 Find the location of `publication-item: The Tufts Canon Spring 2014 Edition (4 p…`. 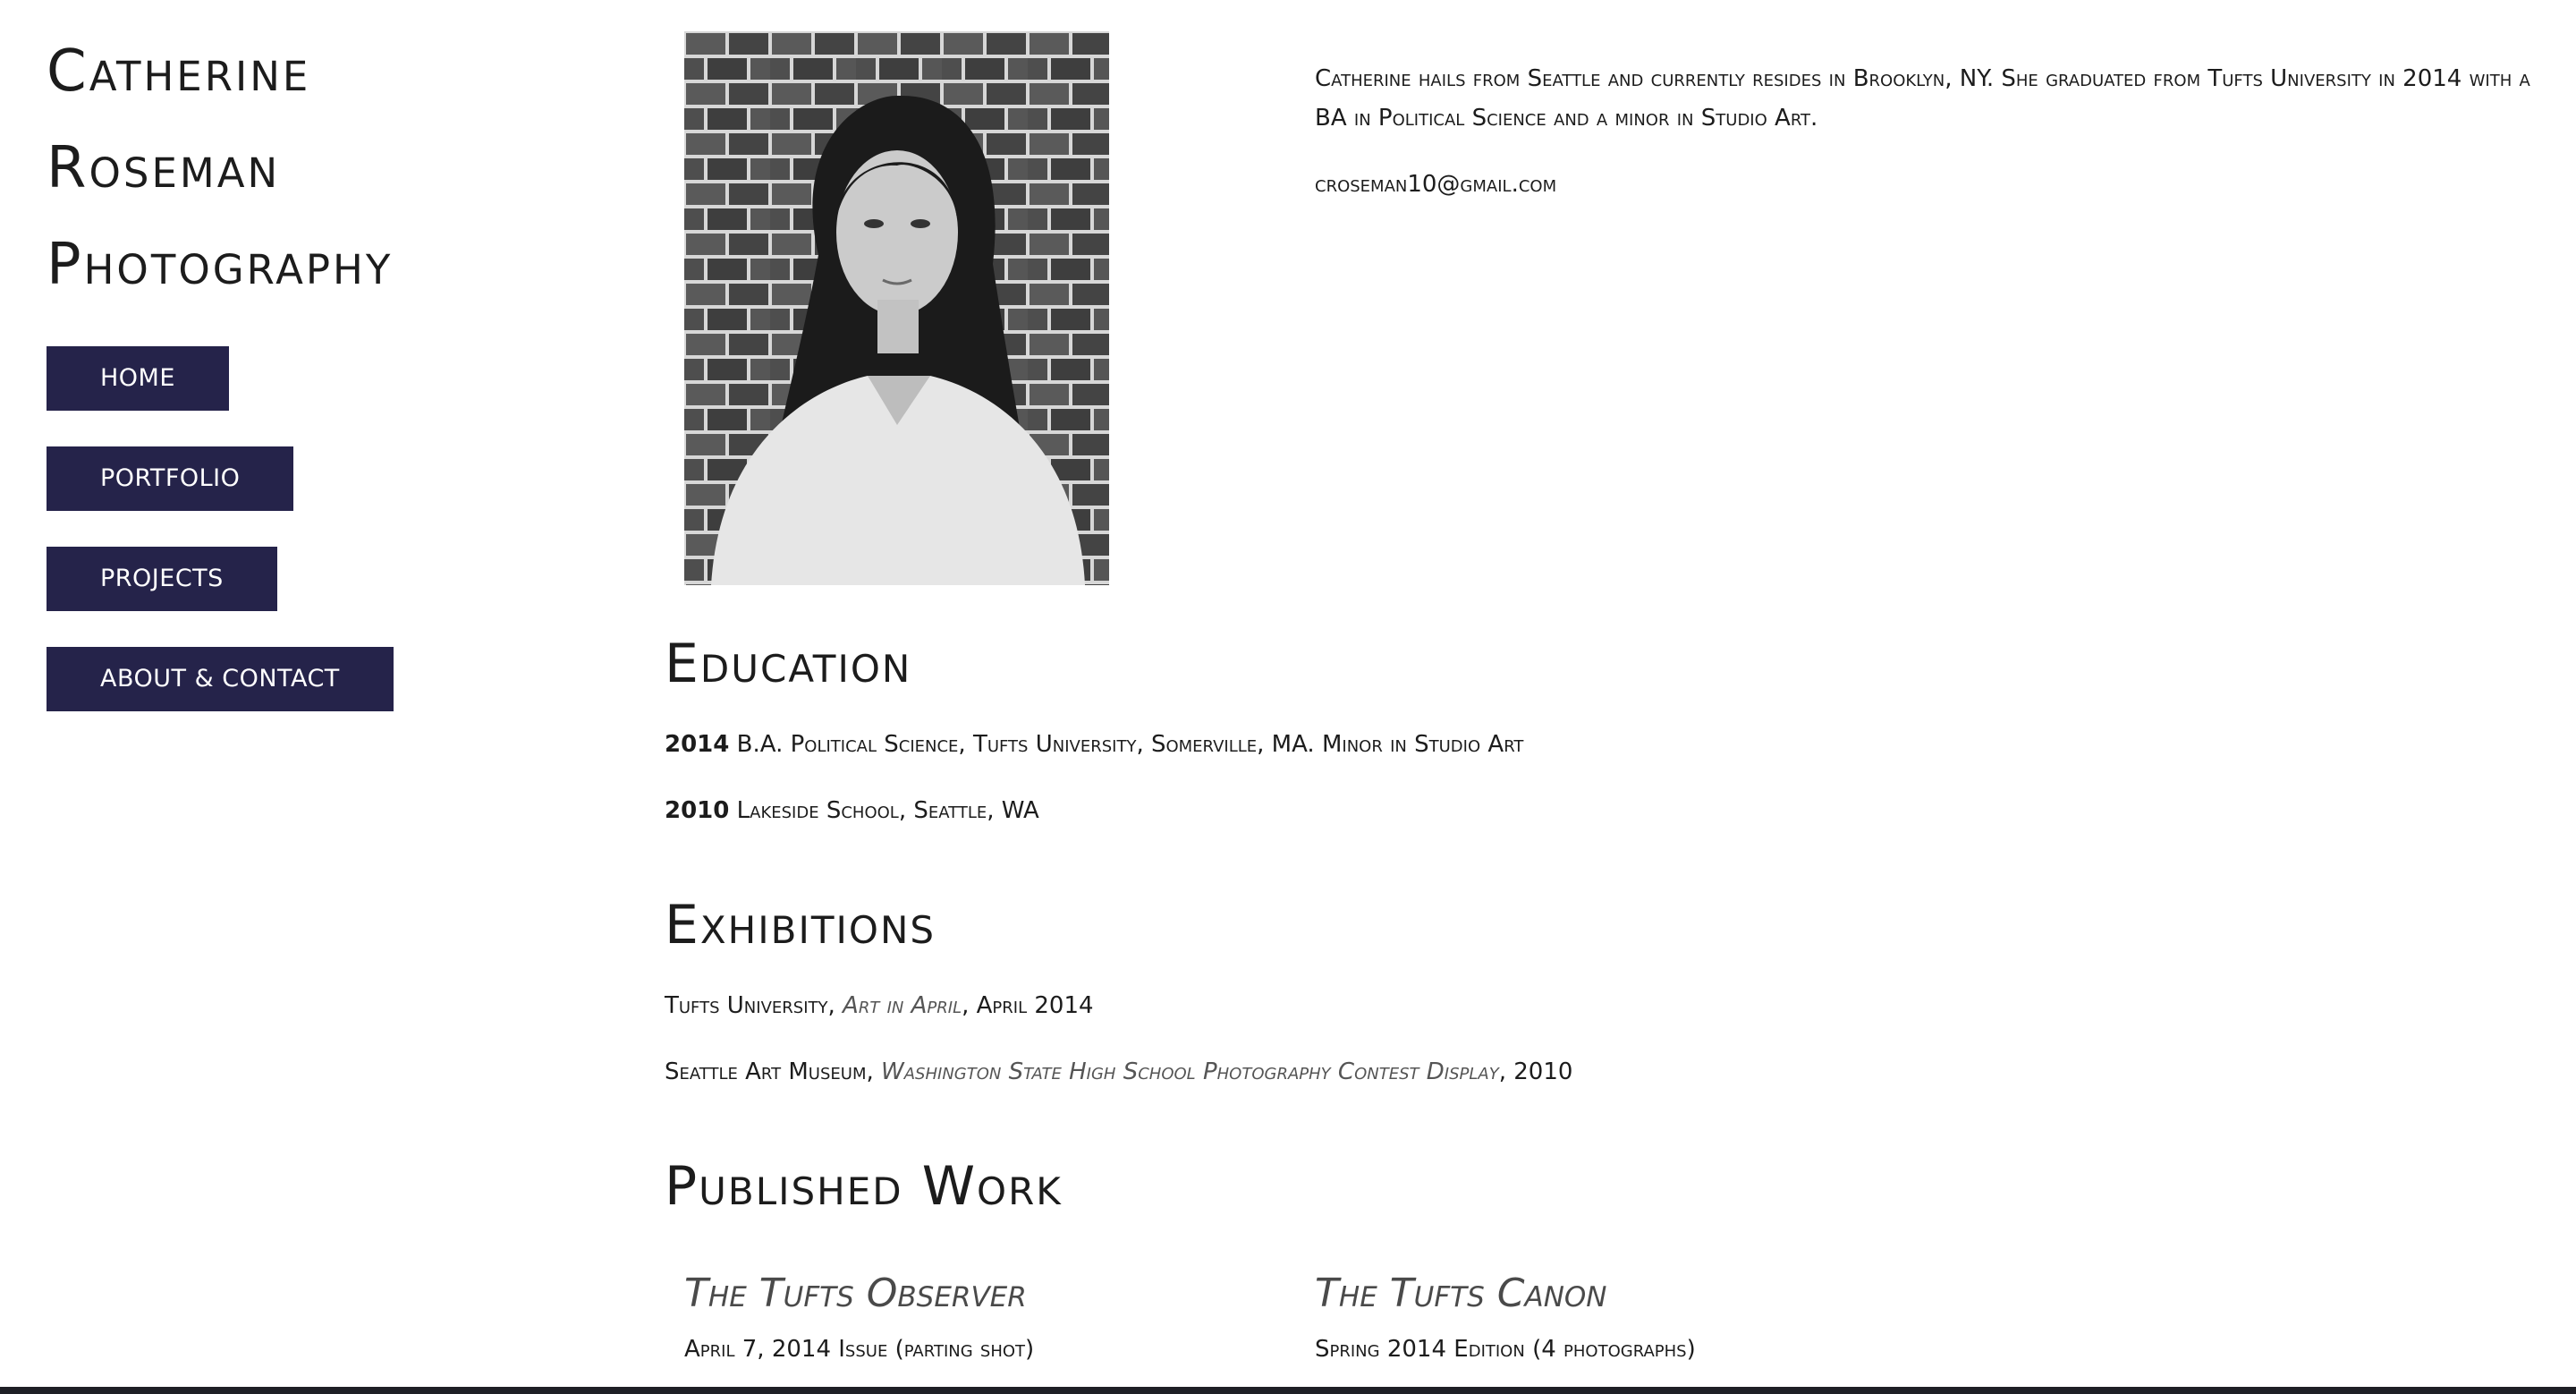

publication-item: The Tufts Canon Spring 2014 Edition (4 p… is located at coordinates (1505, 1313).